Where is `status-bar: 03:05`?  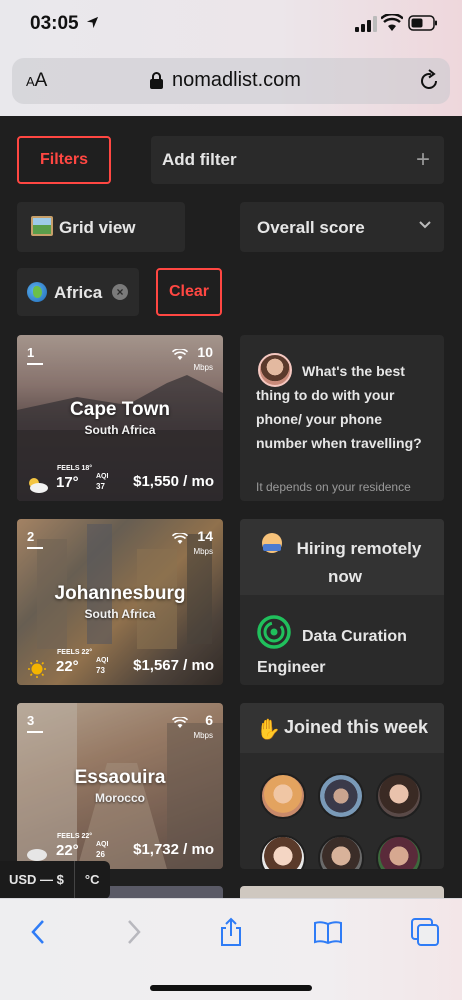 status-bar: 03:05 is located at coordinates (231, 25).